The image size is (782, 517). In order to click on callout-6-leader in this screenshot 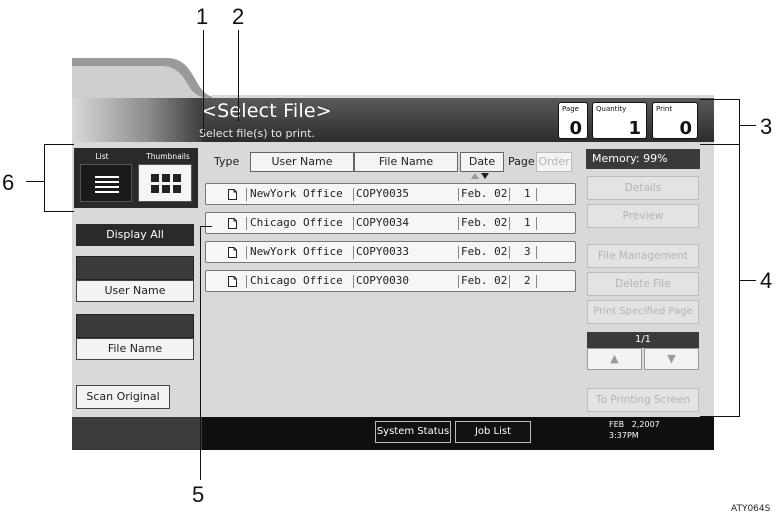, I will do `click(35, 182)`.